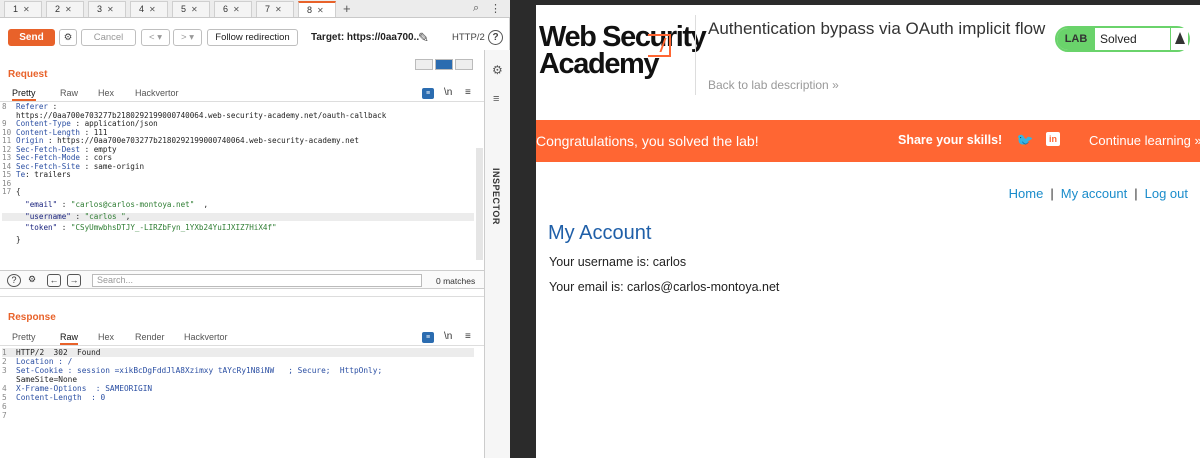 This screenshot has height=458, width=1200. I want to click on congratulations-message: Congratulations, you solved the lab!, so click(647, 141).